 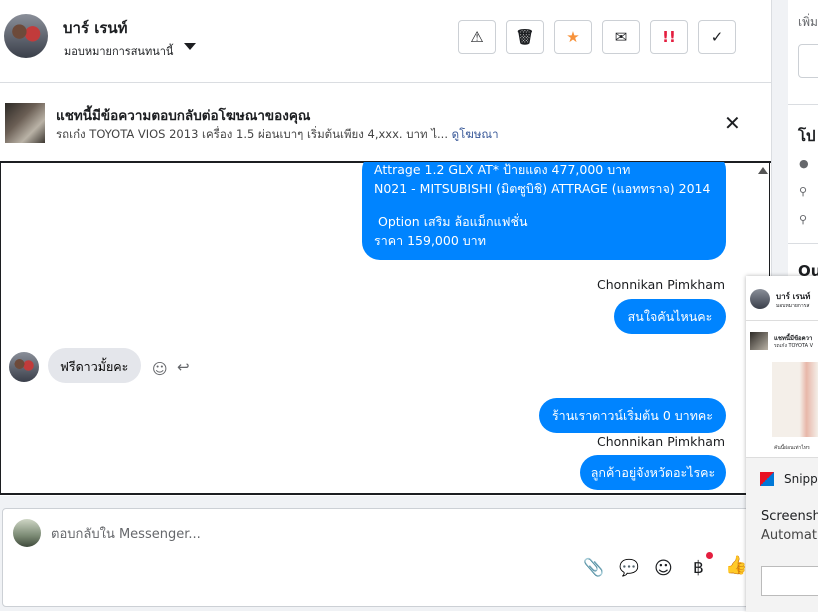 I want to click on message-line: Option เสริม ล้อแม็กแฟชั่น, so click(x=453, y=221).